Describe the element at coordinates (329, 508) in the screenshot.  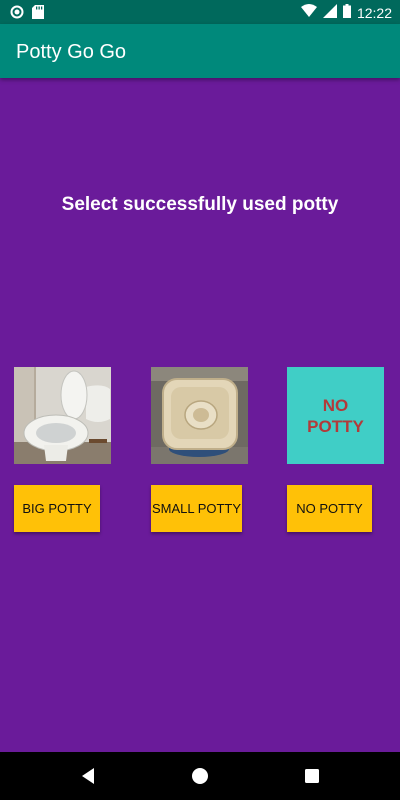
I see `no-potty-button: NO POTTY` at that location.